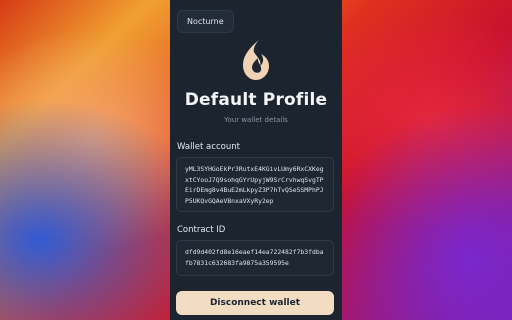  I want to click on network-selector: Nocturne, so click(205, 21).